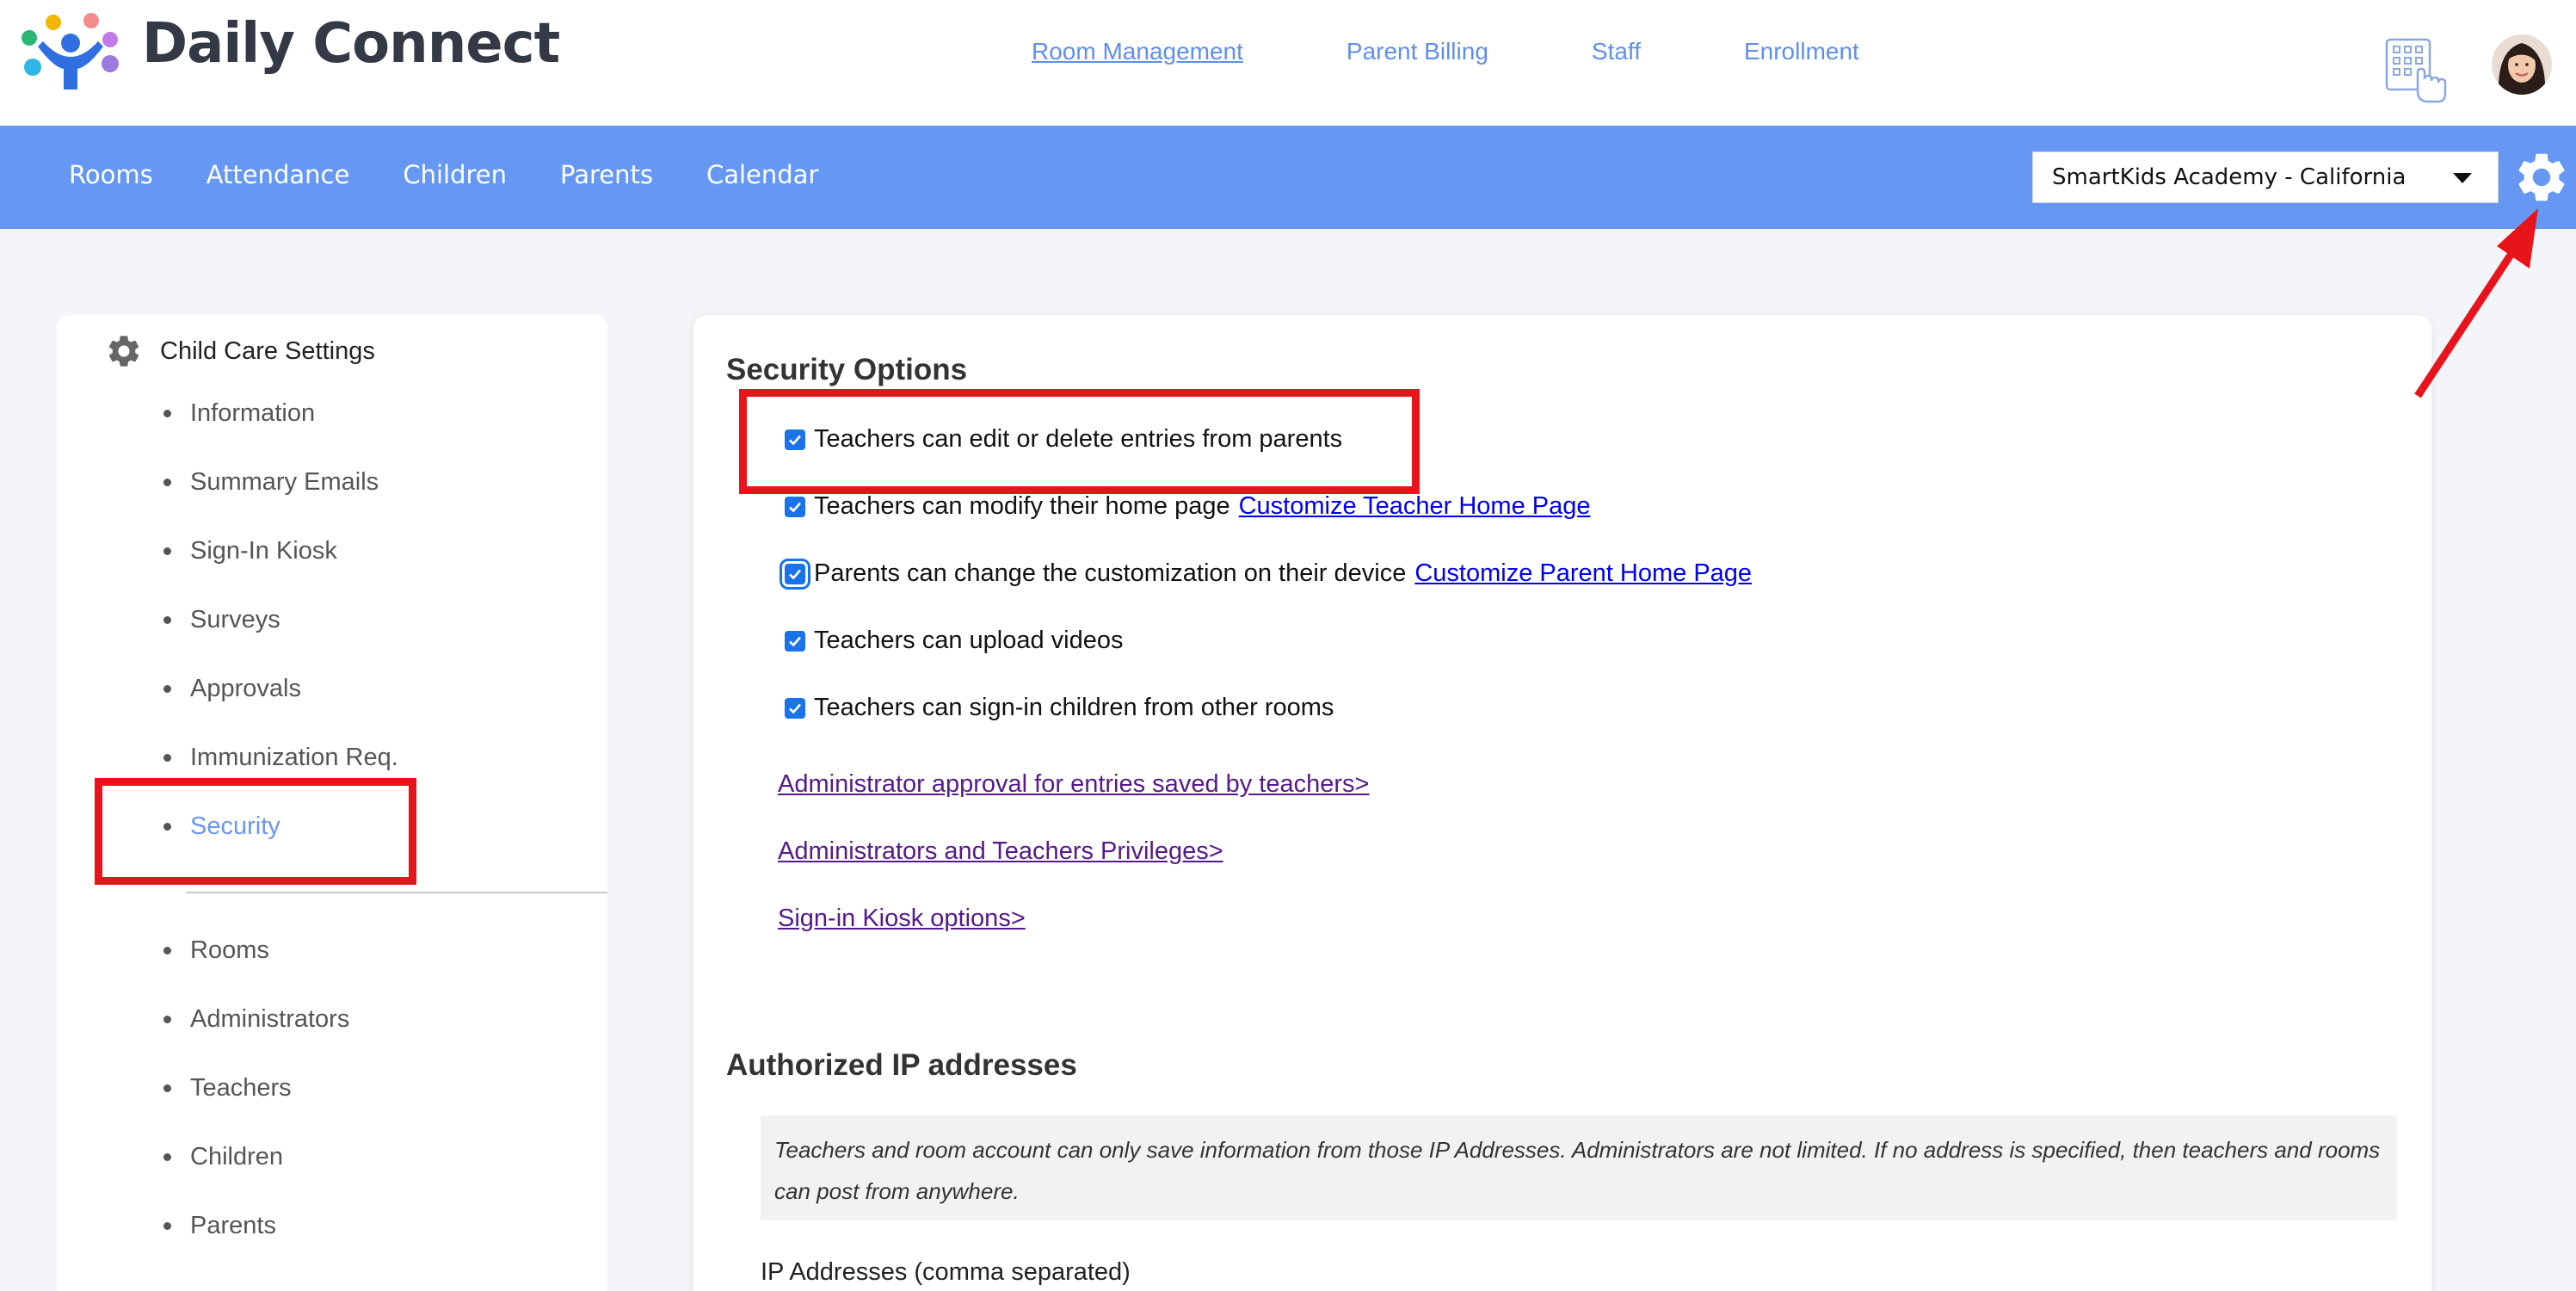 The height and width of the screenshot is (1291, 2576). What do you see at coordinates (111, 174) in the screenshot?
I see `nav-rooms: Rooms` at bounding box center [111, 174].